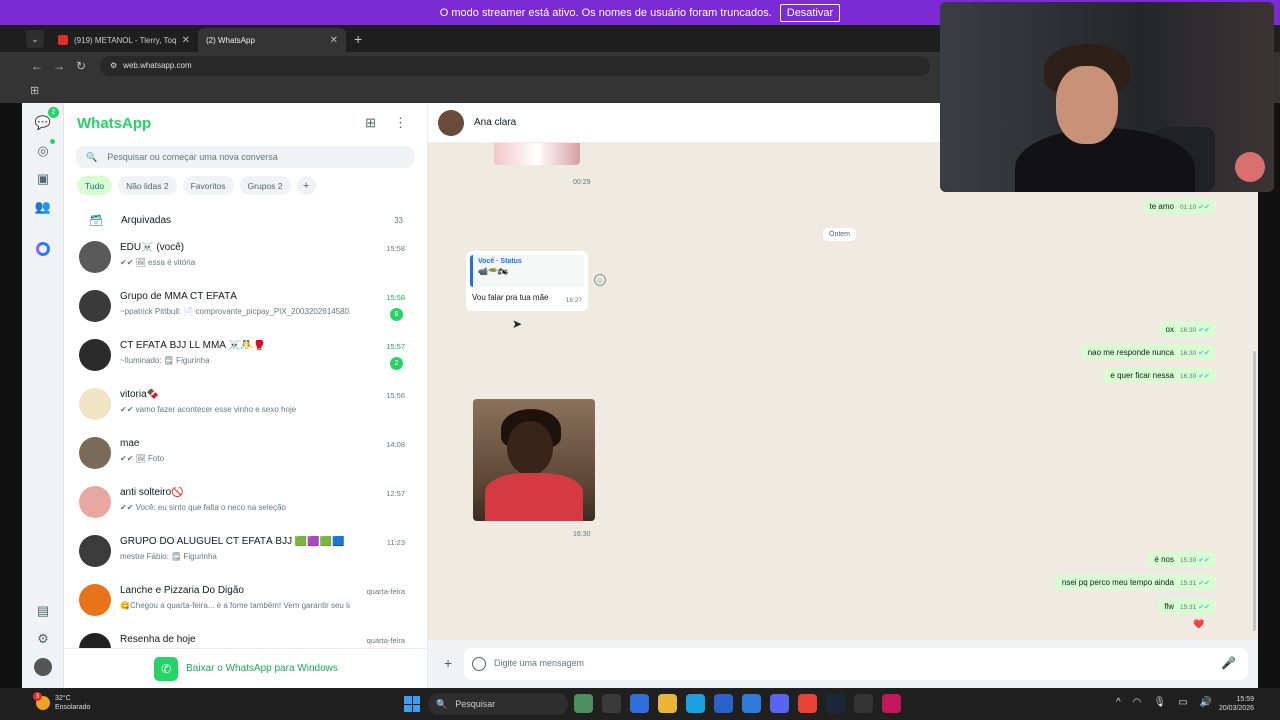  Describe the element at coordinates (41, 701) in the screenshot. I see `sun-icon: 3` at that location.